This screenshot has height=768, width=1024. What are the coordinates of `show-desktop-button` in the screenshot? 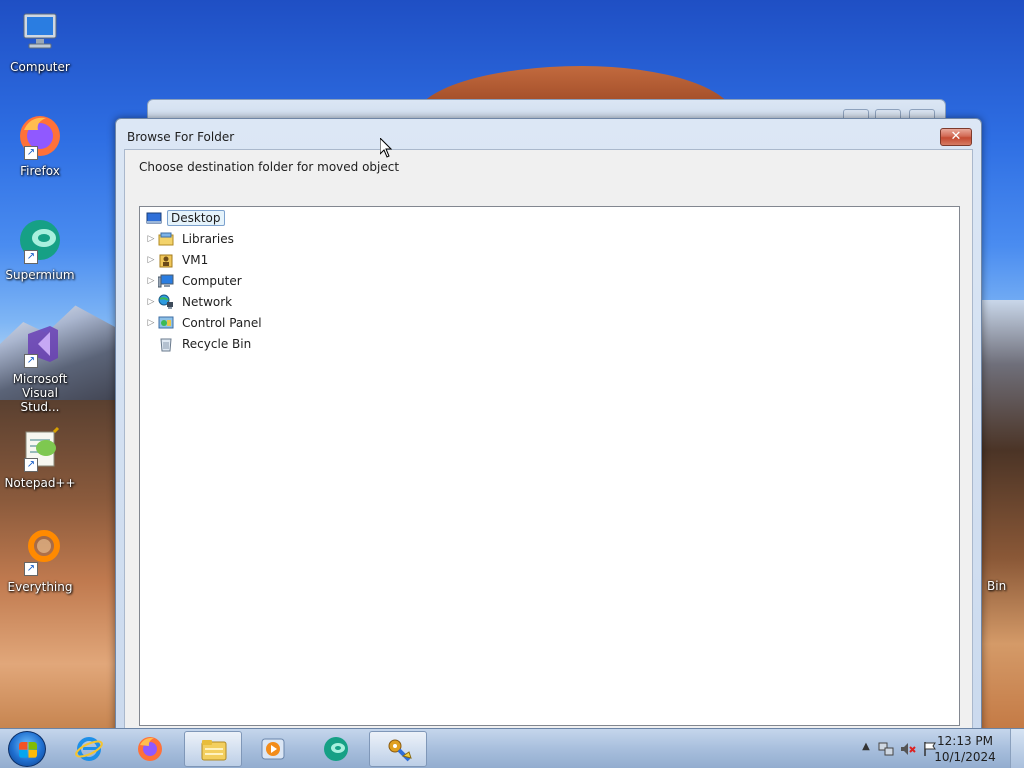 It's located at (1017, 748).